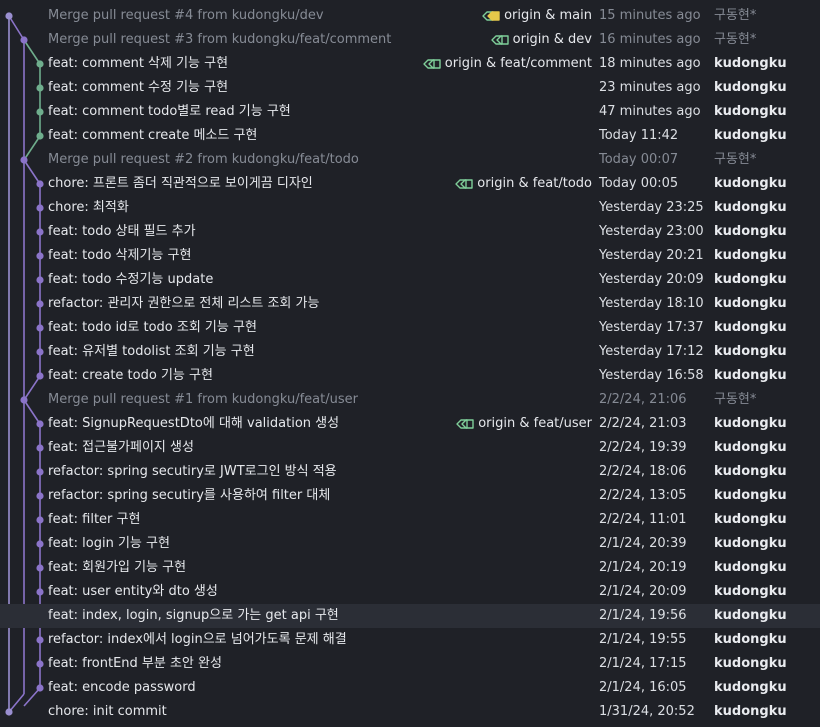 The height and width of the screenshot is (727, 820). I want to click on commit-row: chore: 최적화 Yesterday 23:25 kudongku, so click(410, 208).